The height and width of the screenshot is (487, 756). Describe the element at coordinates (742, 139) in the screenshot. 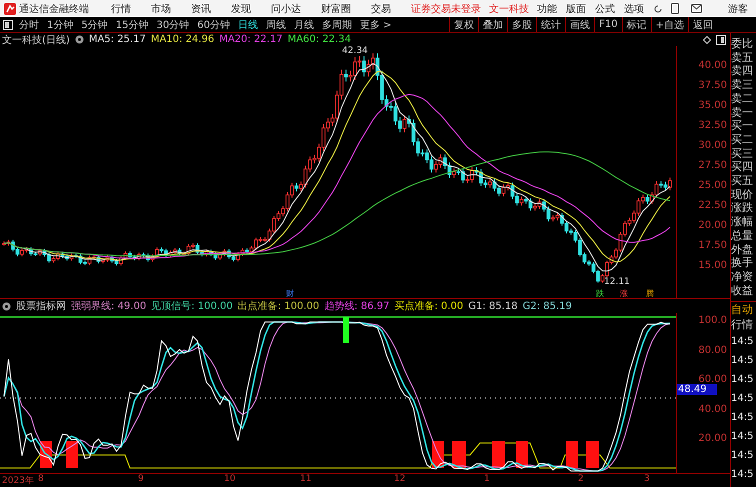

I see `quote-label: 买二` at that location.